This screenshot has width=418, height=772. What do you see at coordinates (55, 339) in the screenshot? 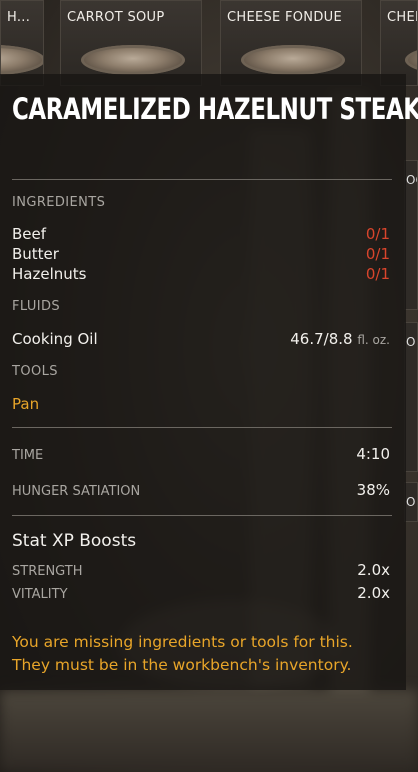
I see `fluid-name: Cooking Oil` at bounding box center [55, 339].